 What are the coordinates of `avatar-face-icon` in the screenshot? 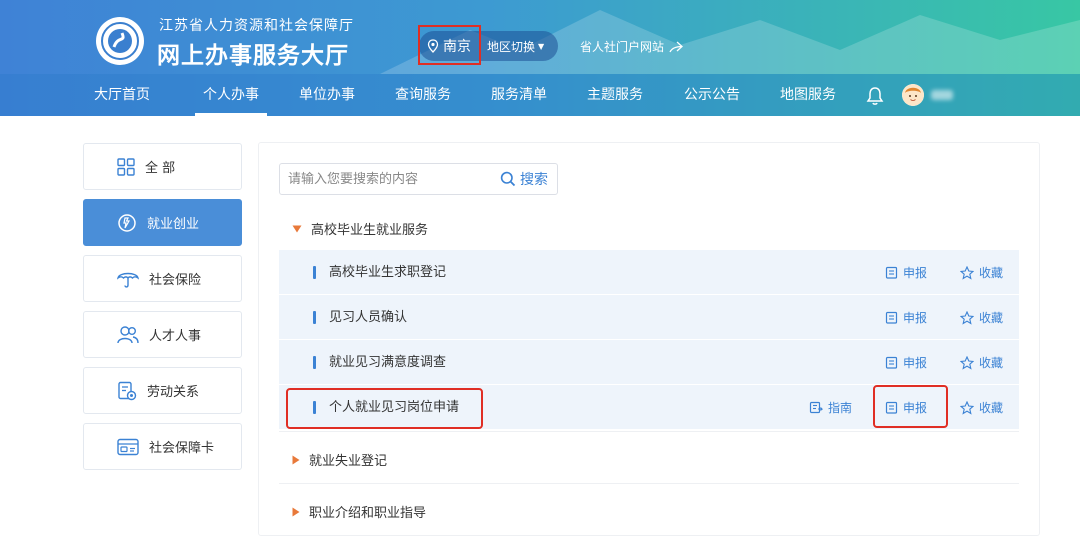 It's located at (913, 95).